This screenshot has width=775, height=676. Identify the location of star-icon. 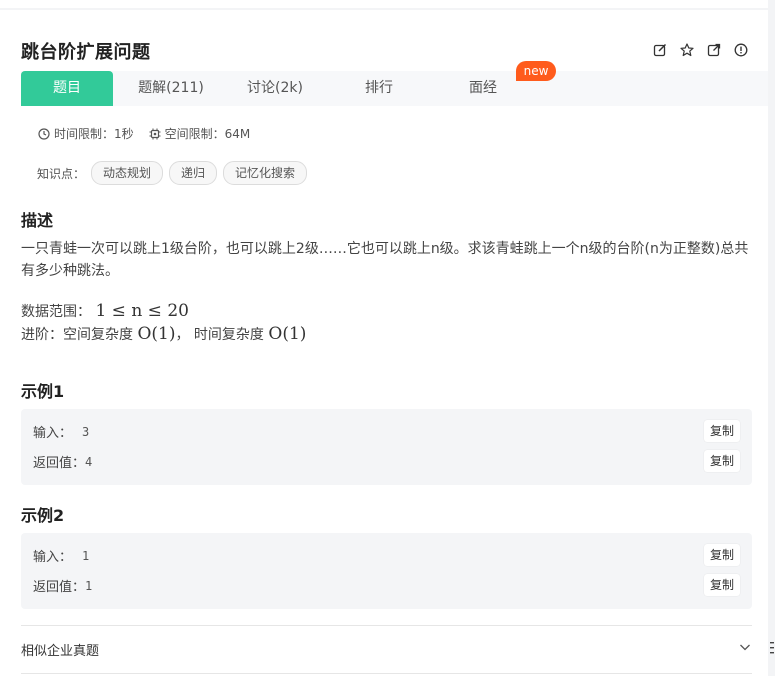
(687, 50).